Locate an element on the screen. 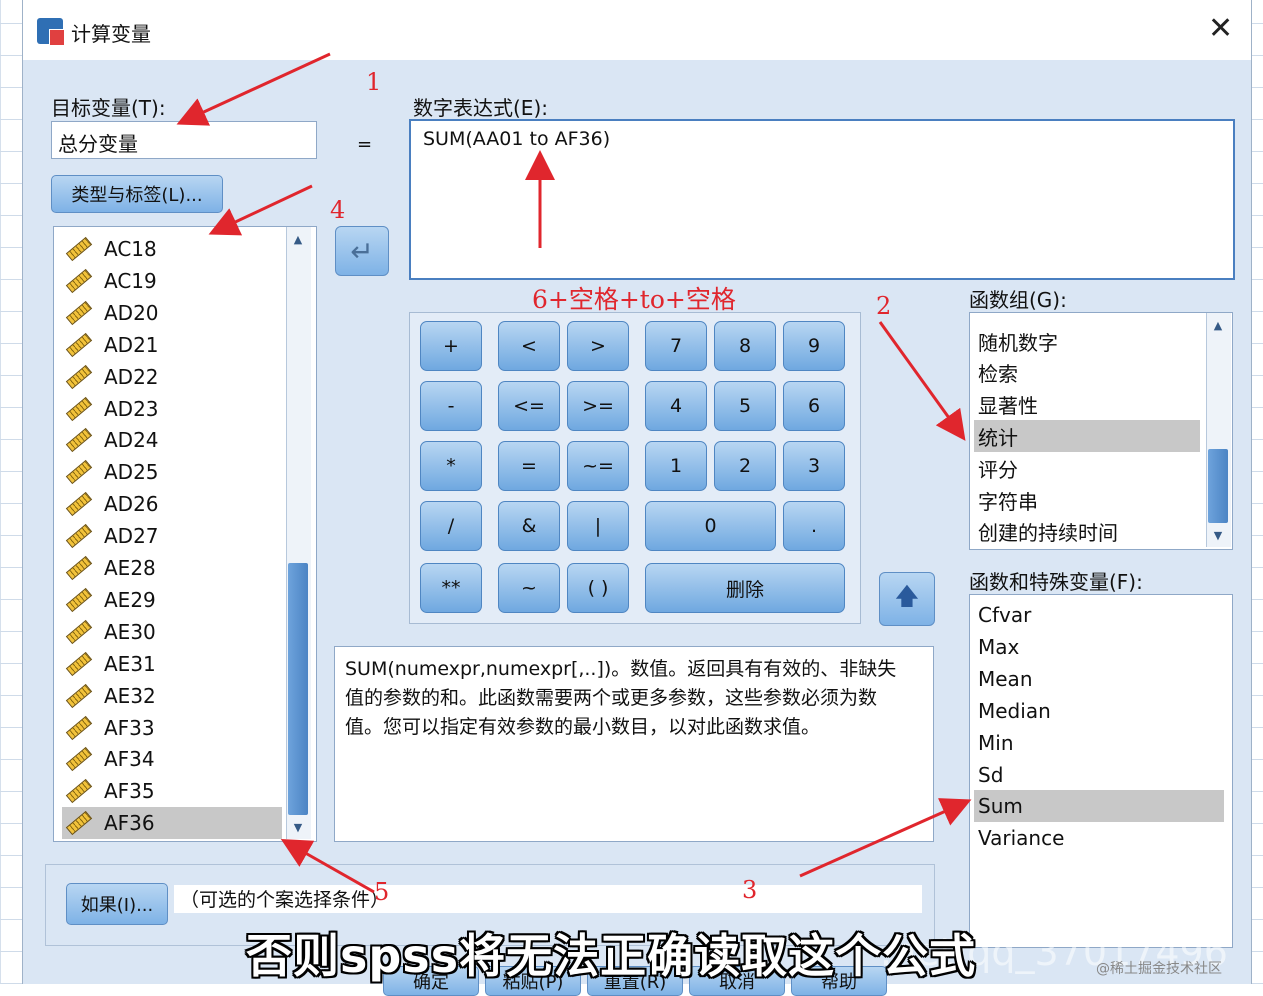  function-item: Cfvar is located at coordinates (1099, 615).